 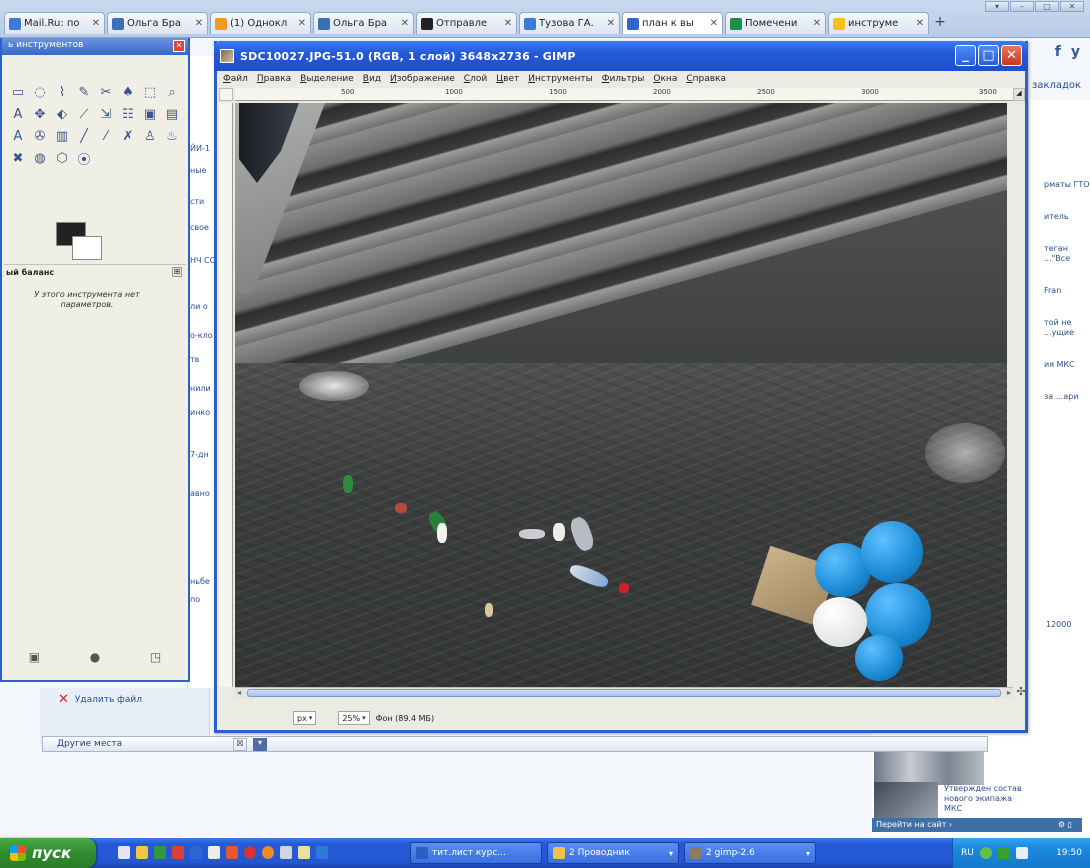 I want to click on tool-icon: ☷, so click(x=128, y=114).